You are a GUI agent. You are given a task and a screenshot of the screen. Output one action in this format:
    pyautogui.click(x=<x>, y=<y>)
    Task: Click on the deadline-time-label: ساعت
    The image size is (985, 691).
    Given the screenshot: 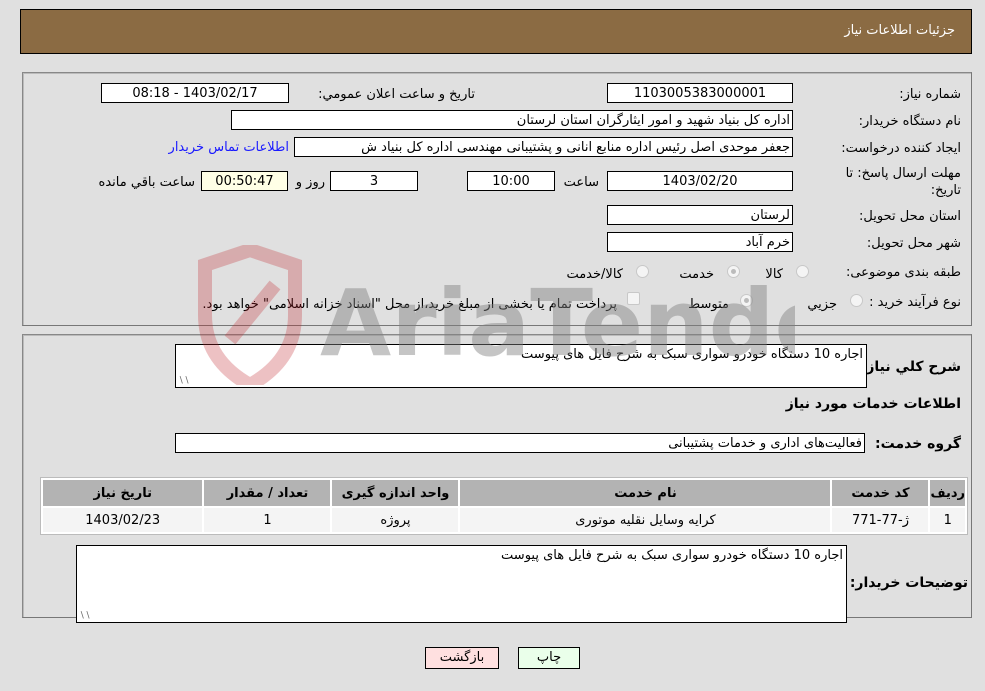 What is the action you would take?
    pyautogui.click(x=581, y=182)
    